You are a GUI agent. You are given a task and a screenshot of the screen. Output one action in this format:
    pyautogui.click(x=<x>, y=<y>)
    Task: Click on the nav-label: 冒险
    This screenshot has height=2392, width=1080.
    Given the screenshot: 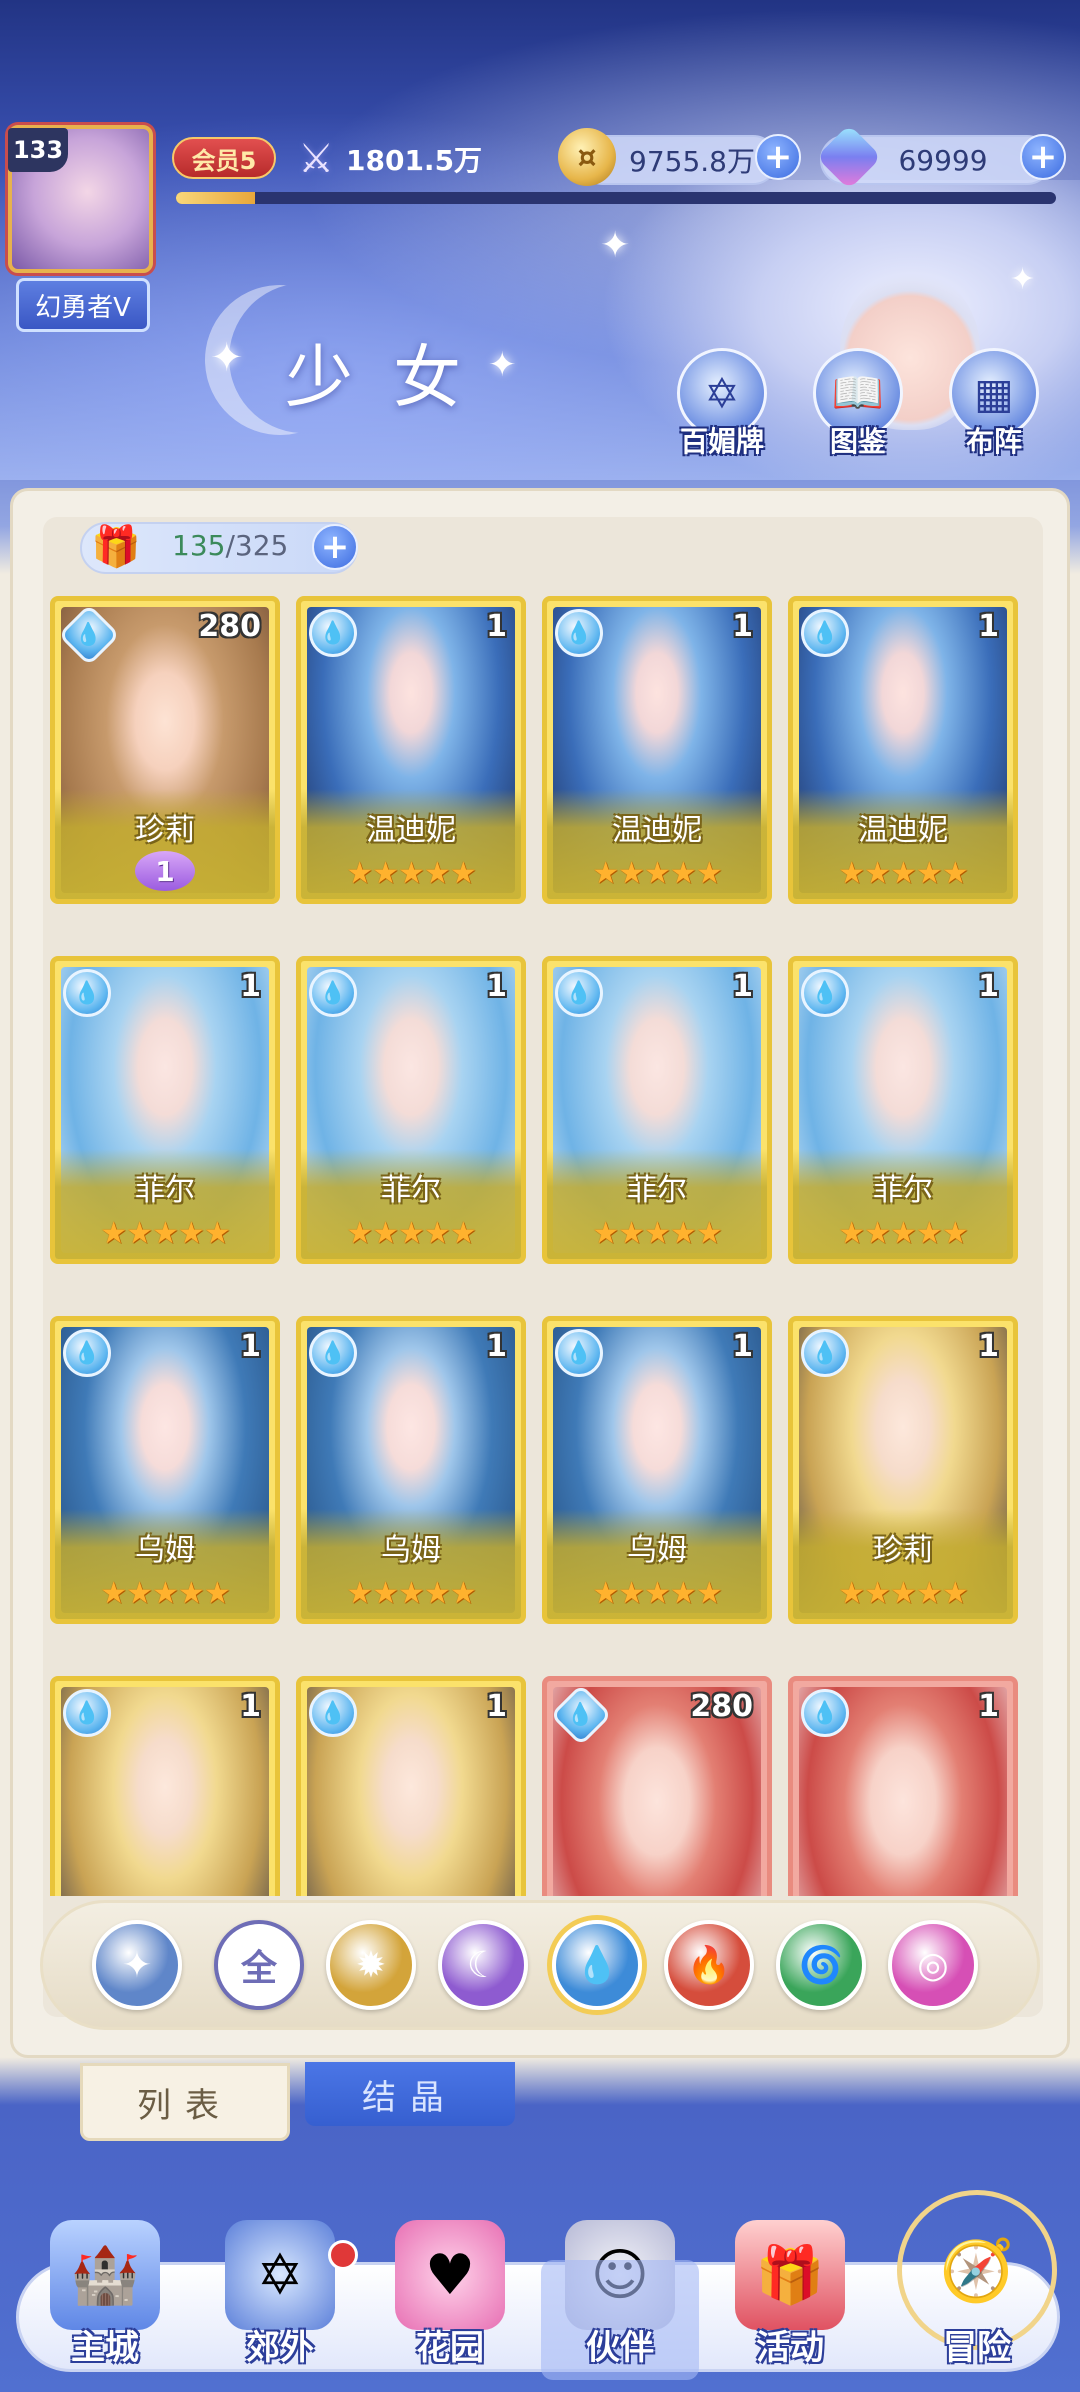 What is the action you would take?
    pyautogui.click(x=977, y=2348)
    